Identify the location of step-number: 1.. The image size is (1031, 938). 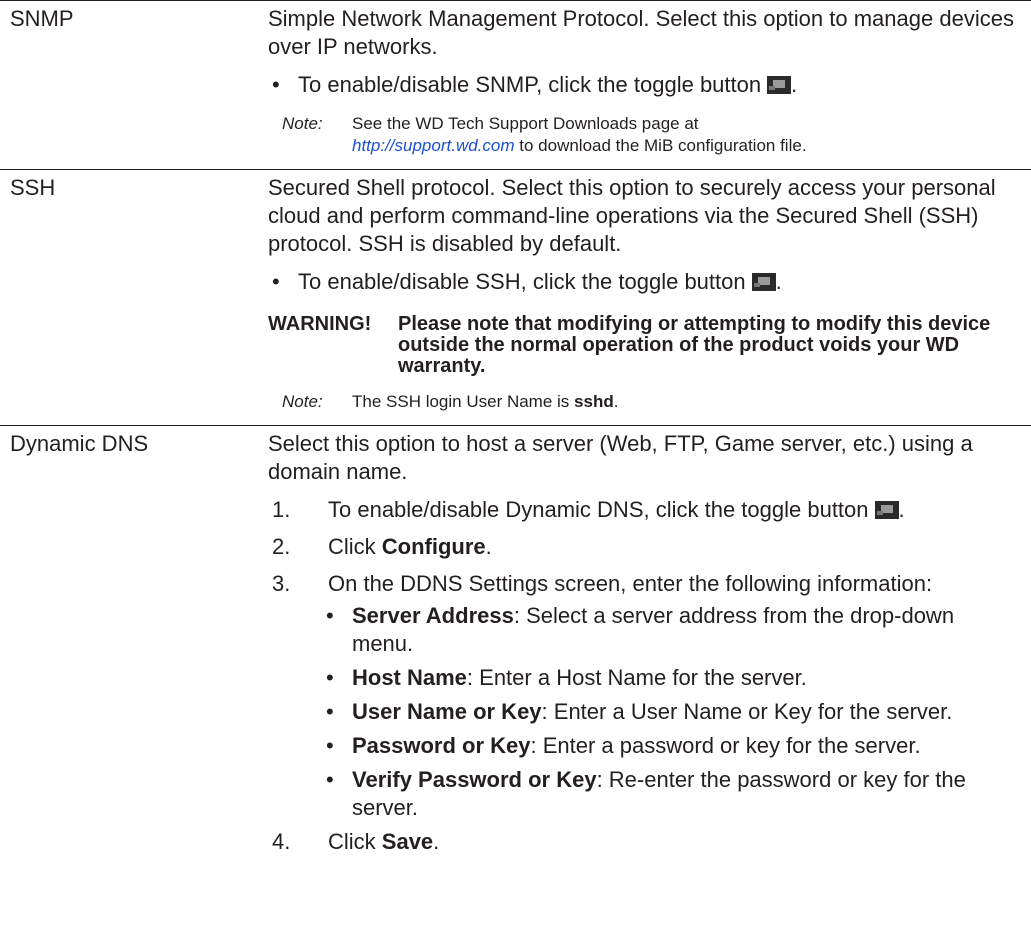
(281, 509).